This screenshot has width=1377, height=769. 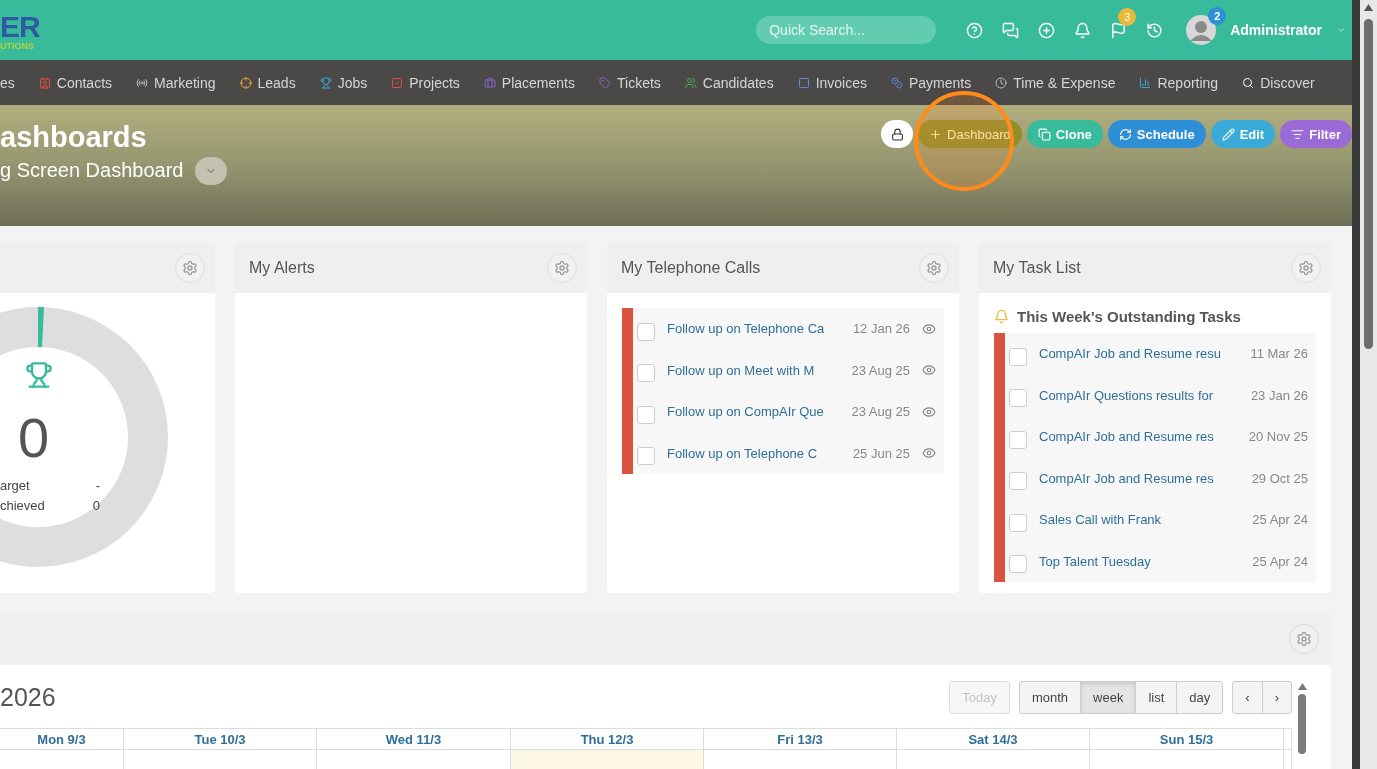 I want to click on task-link: Sales Call with Frank, so click(x=1140, y=520).